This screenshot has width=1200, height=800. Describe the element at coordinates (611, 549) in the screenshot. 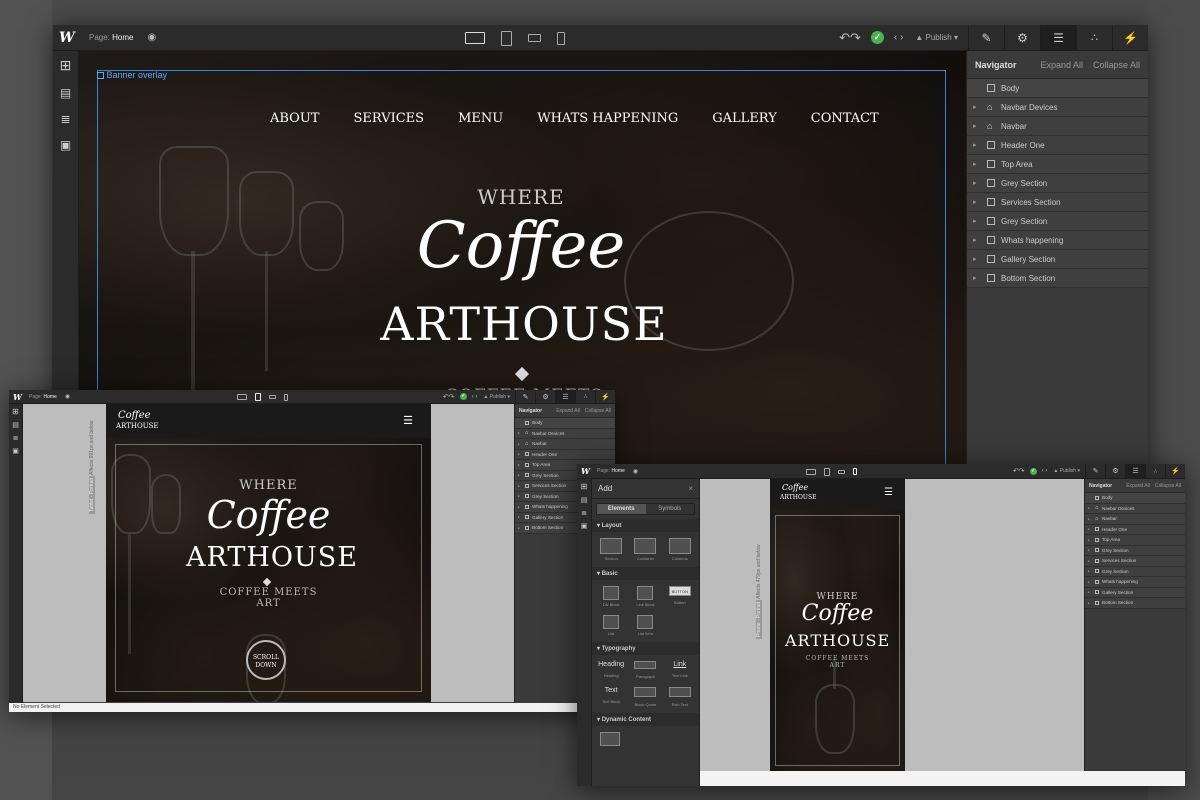

I see `tile-section: Section` at that location.